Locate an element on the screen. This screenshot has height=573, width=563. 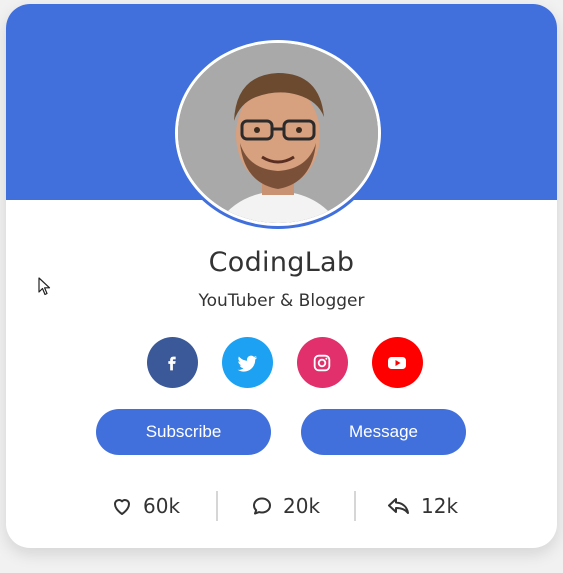
instagram-link is located at coordinates (322, 362).